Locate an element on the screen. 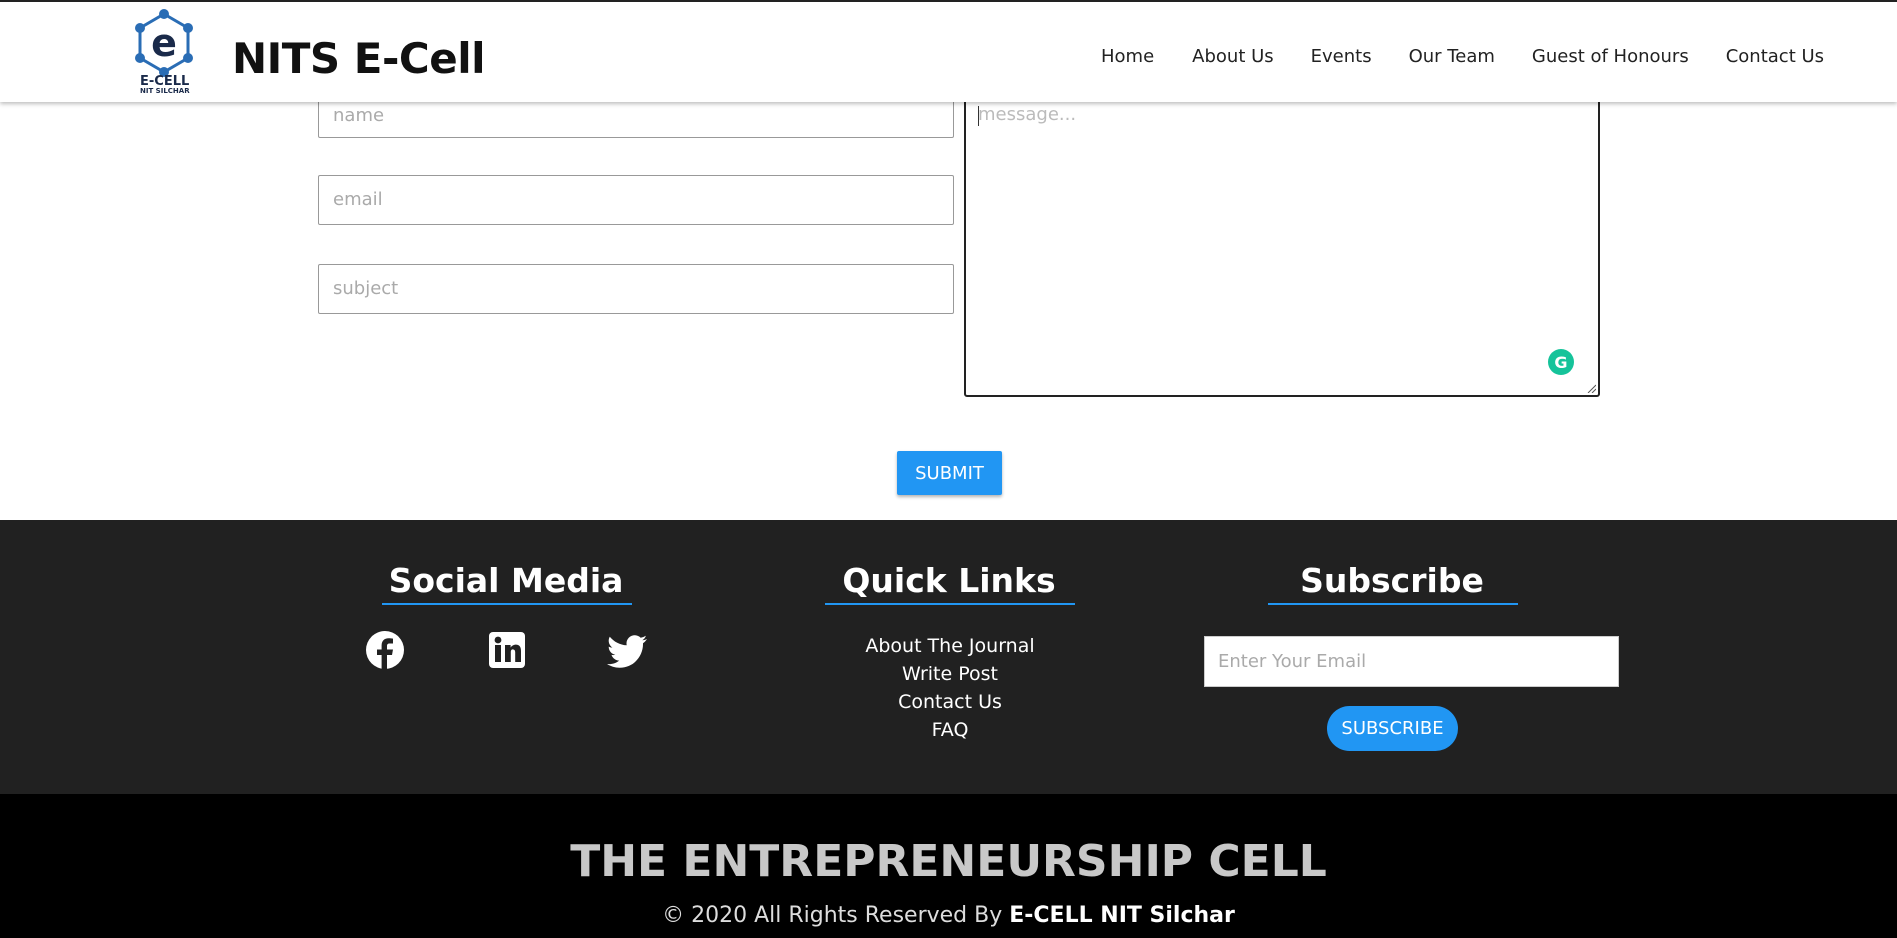  subject-input: subject is located at coordinates (636, 289).